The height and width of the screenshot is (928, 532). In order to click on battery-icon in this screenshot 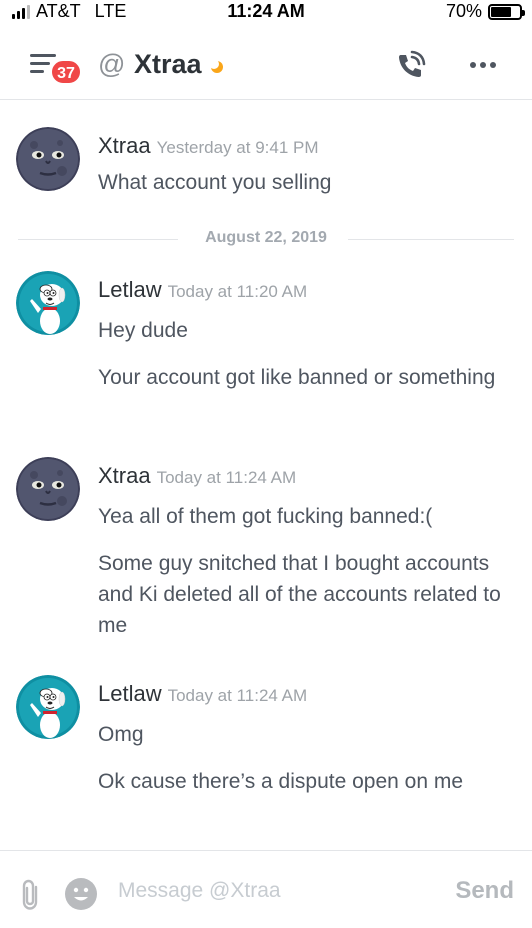, I will do `click(506, 11)`.